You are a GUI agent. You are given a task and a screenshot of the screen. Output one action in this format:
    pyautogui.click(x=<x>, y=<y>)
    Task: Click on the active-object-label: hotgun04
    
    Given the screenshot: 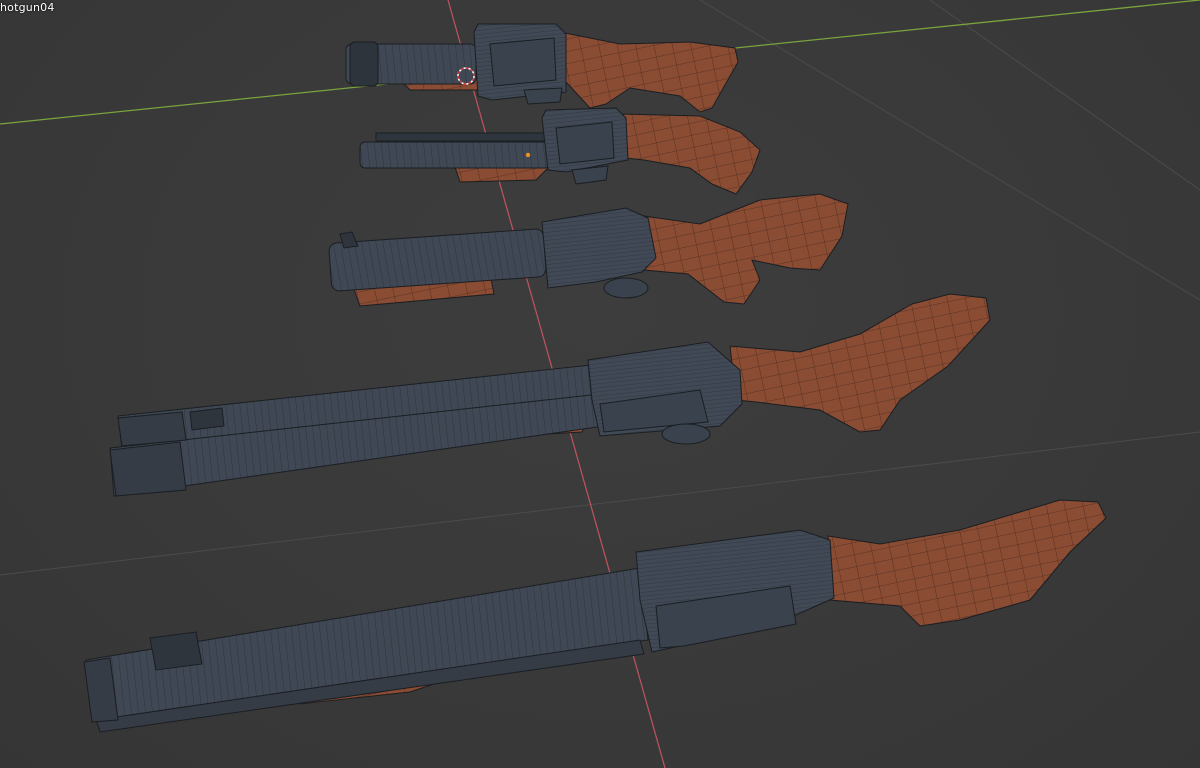 What is the action you would take?
    pyautogui.click(x=27, y=7)
    